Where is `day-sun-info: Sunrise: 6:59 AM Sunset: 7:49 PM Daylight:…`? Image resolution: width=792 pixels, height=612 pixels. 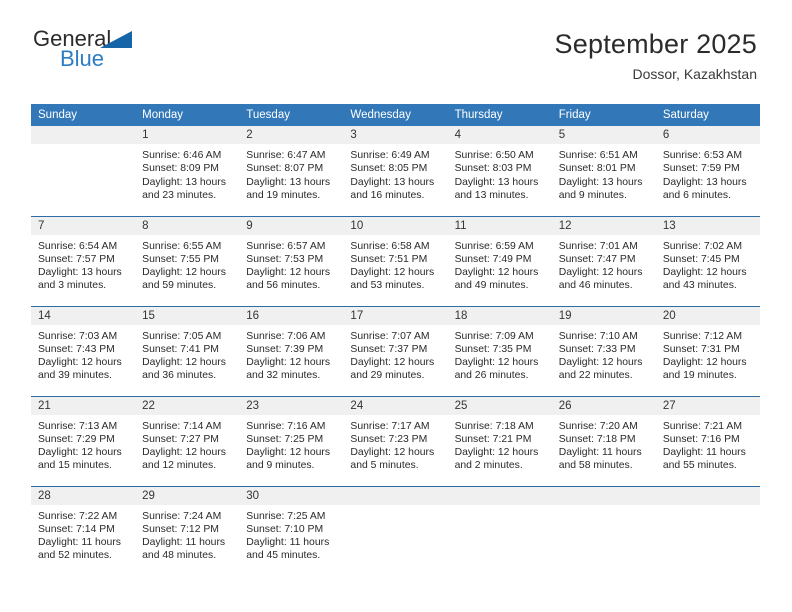 day-sun-info: Sunrise: 6:59 AM Sunset: 7:49 PM Daylight:… is located at coordinates (500, 264).